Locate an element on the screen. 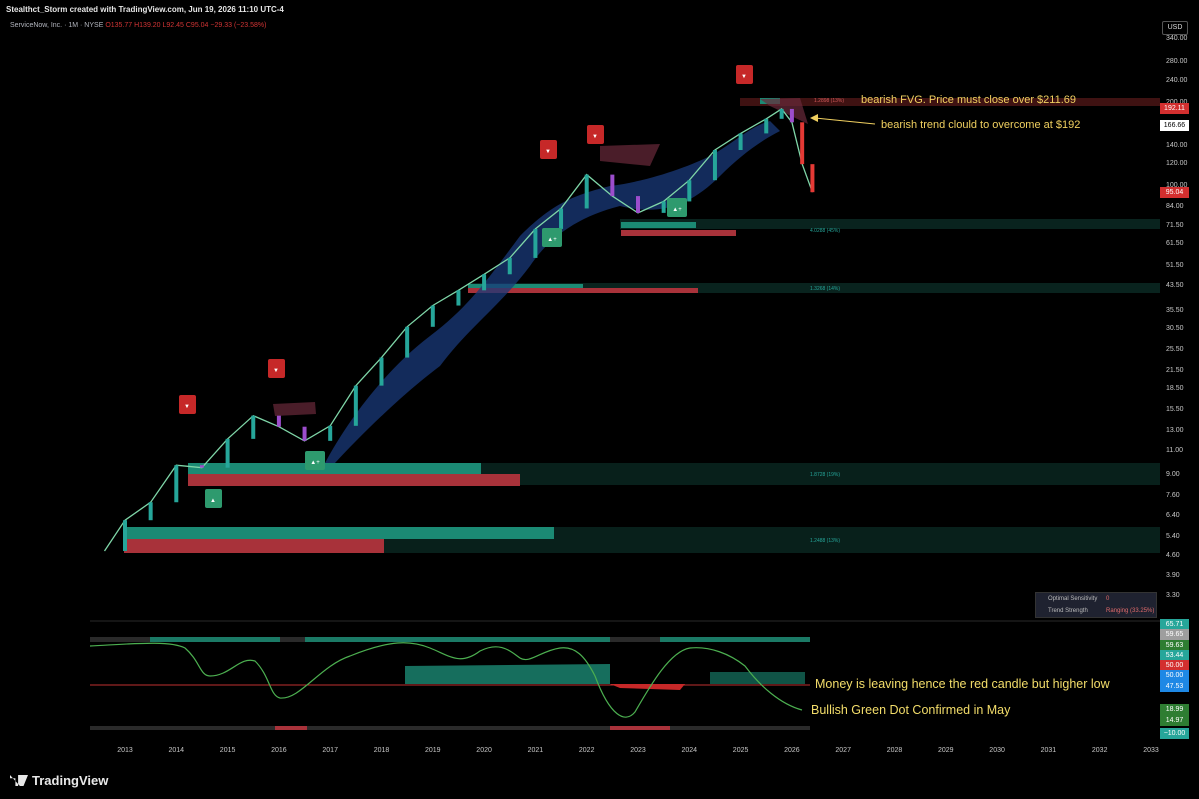 This screenshot has height=799, width=1199. price-tick-label: 340.00 is located at coordinates (1177, 38).